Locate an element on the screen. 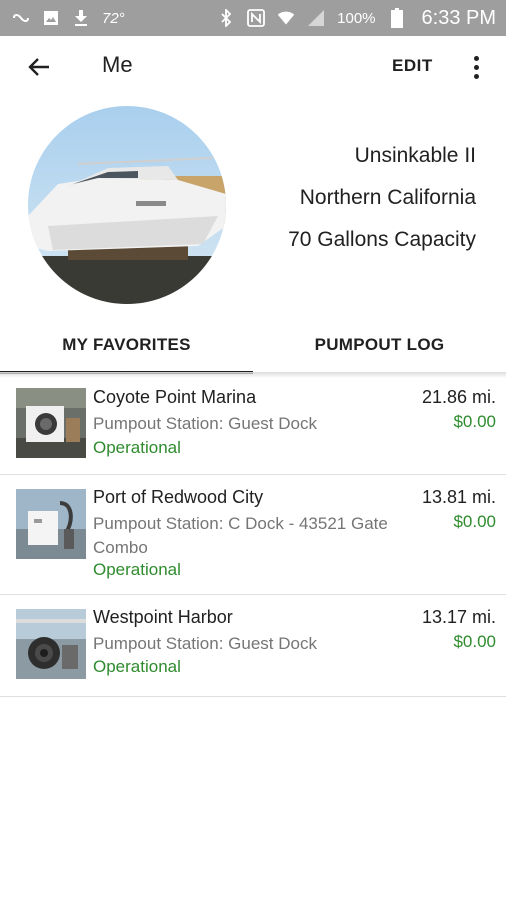 This screenshot has width=506, height=900. link-icon is located at coordinates (21, 18).